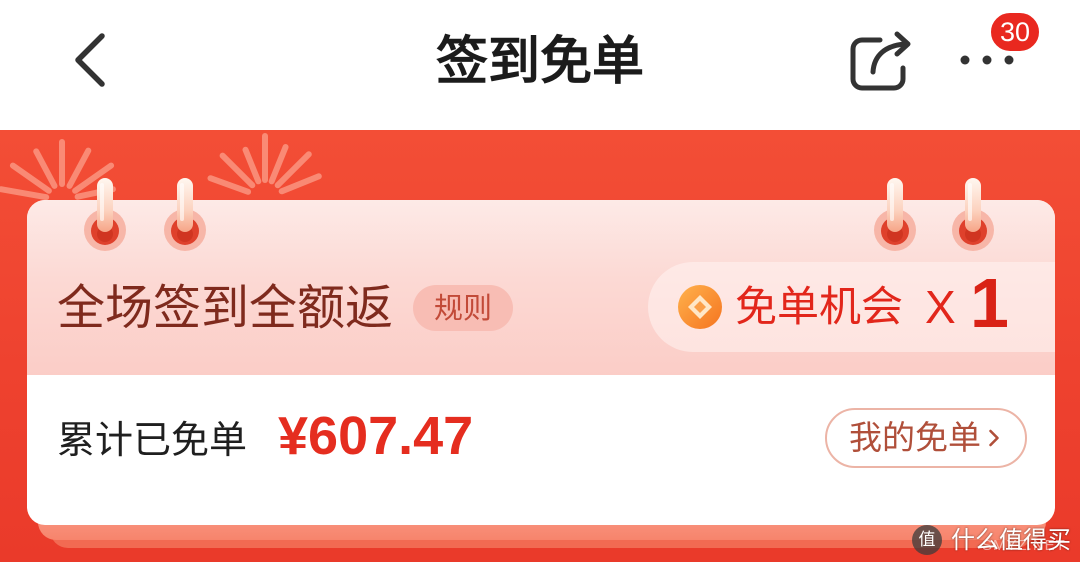  I want to click on page-title: 签到免单, so click(539, 62).